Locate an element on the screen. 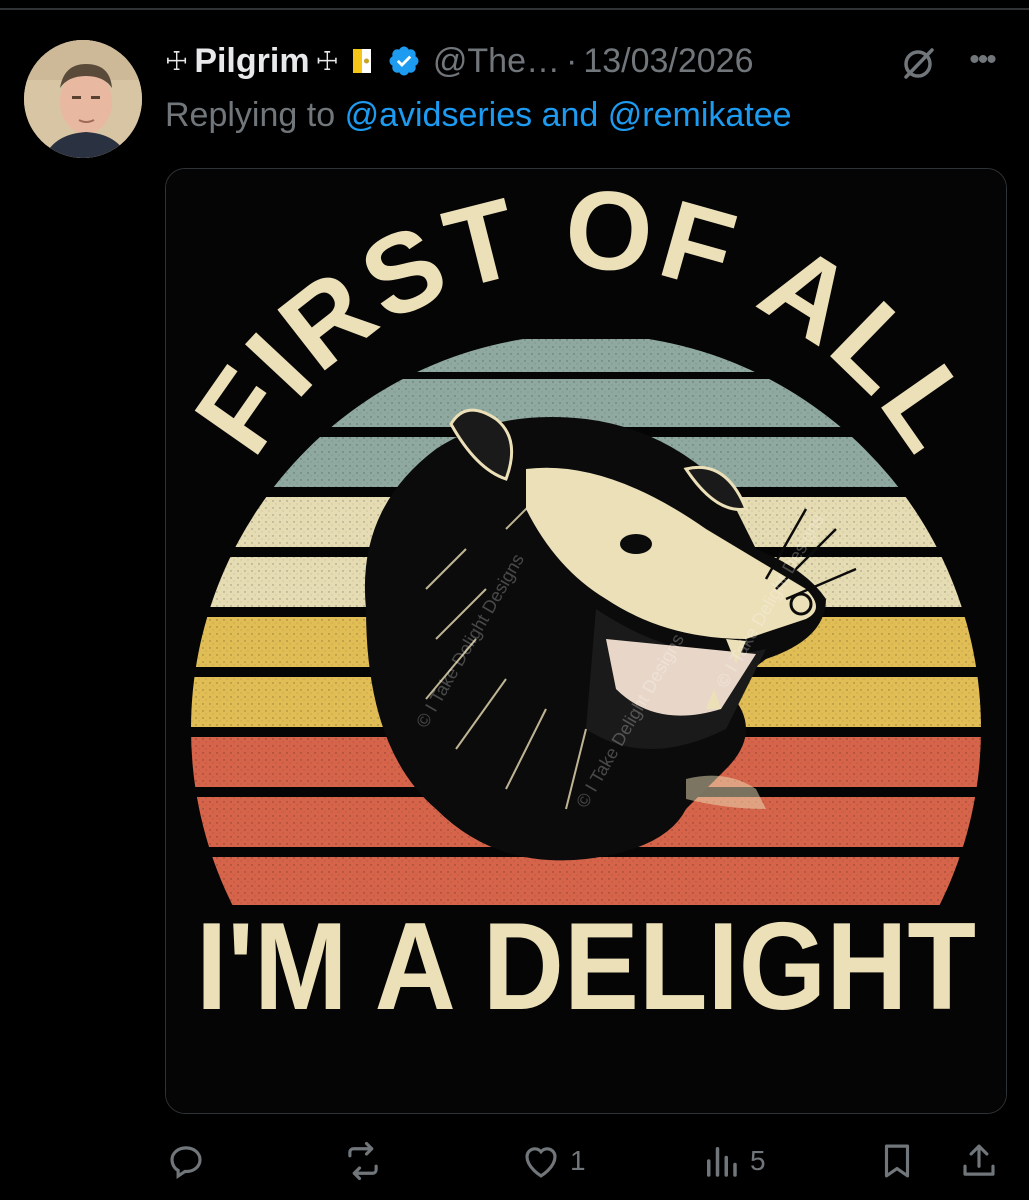 This screenshot has width=1029, height=1200. replying-to: Replying to @avidseries and @remikatee is located at coordinates (478, 115).